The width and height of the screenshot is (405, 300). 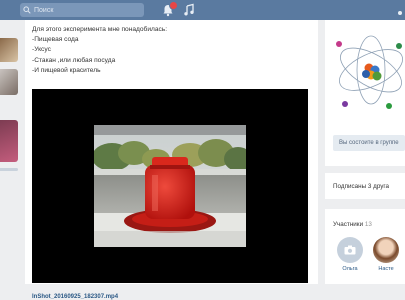 What do you see at coordinates (400, 10) in the screenshot?
I see `profile-menu-icon` at bounding box center [400, 10].